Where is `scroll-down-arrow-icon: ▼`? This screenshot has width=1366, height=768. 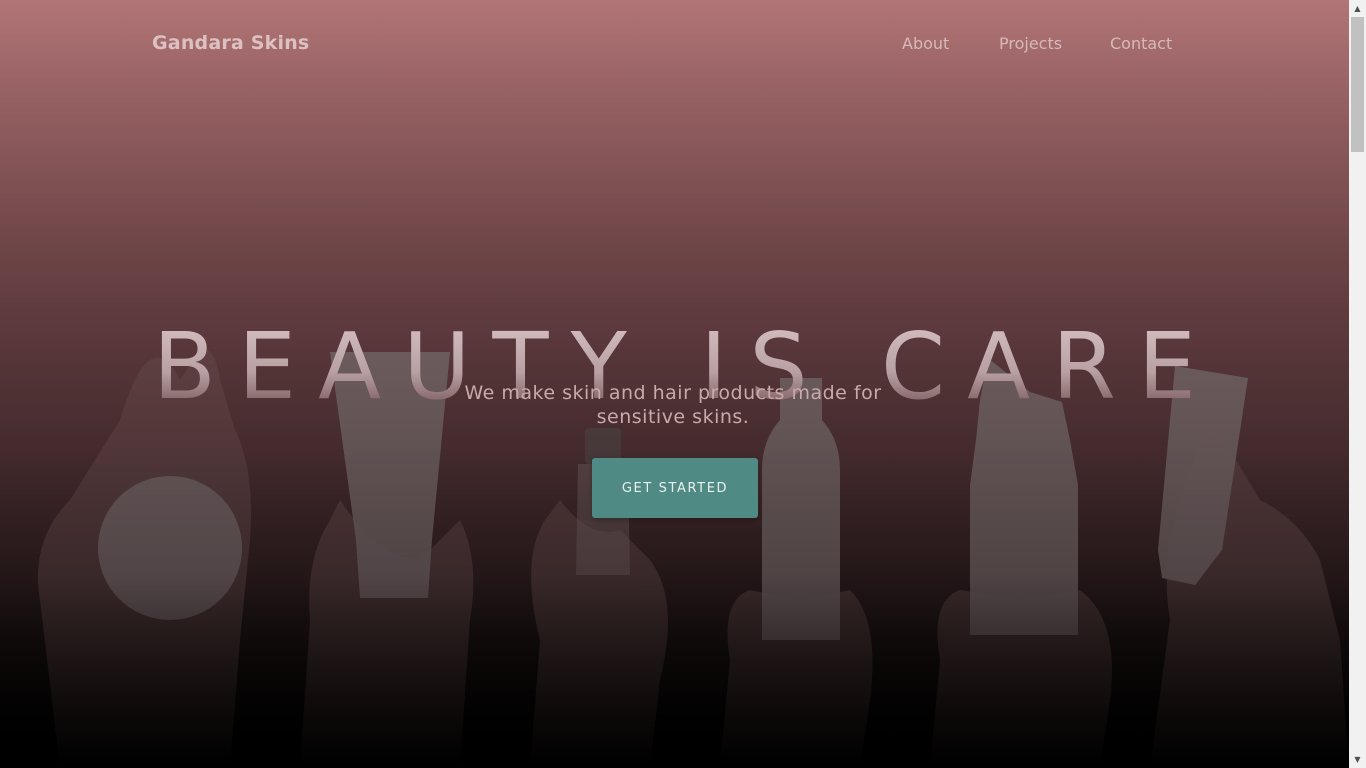 scroll-down-arrow-icon: ▼ is located at coordinates (1357, 759).